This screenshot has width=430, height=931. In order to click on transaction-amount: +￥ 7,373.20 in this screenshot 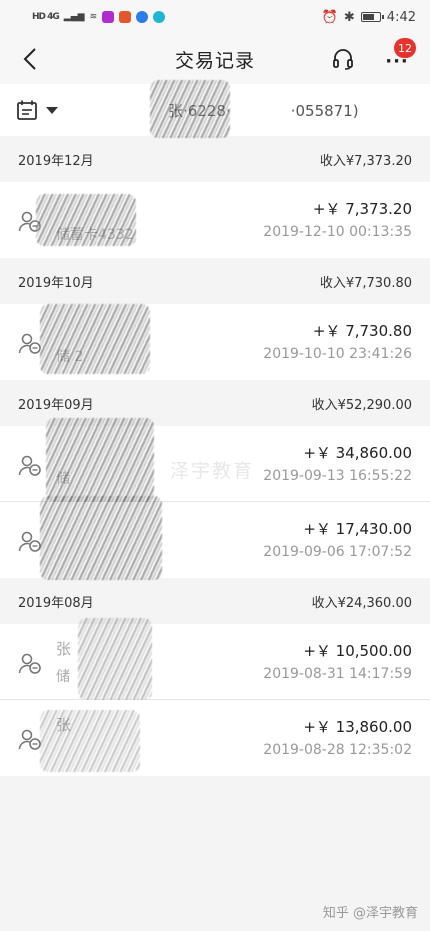, I will do `click(362, 209)`.